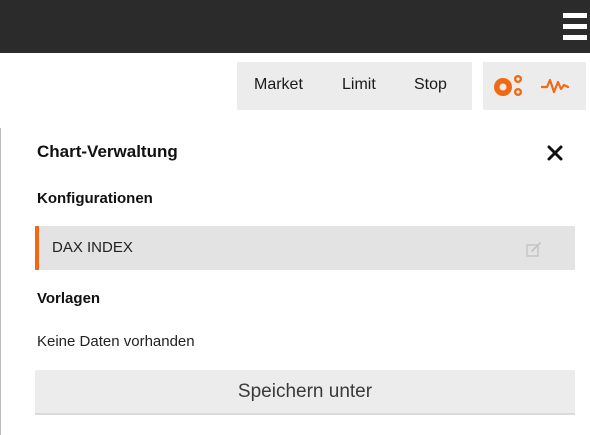 Image resolution: width=590 pixels, height=435 pixels. I want to click on hamburger-menu-icon, so click(575, 27).